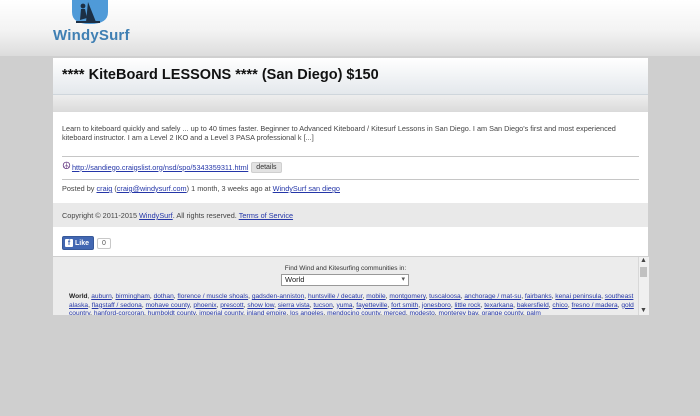  Describe the element at coordinates (260, 305) in the screenshot. I see `community-link: show low` at that location.